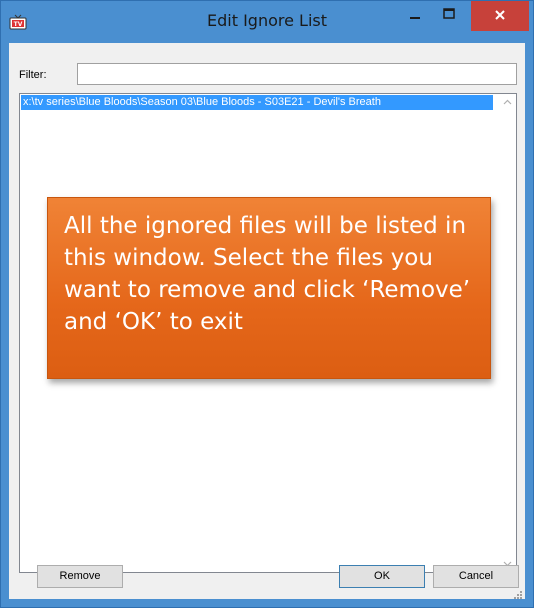 The image size is (534, 608). Describe the element at coordinates (476, 576) in the screenshot. I see `cancel-button: Cancel` at that location.